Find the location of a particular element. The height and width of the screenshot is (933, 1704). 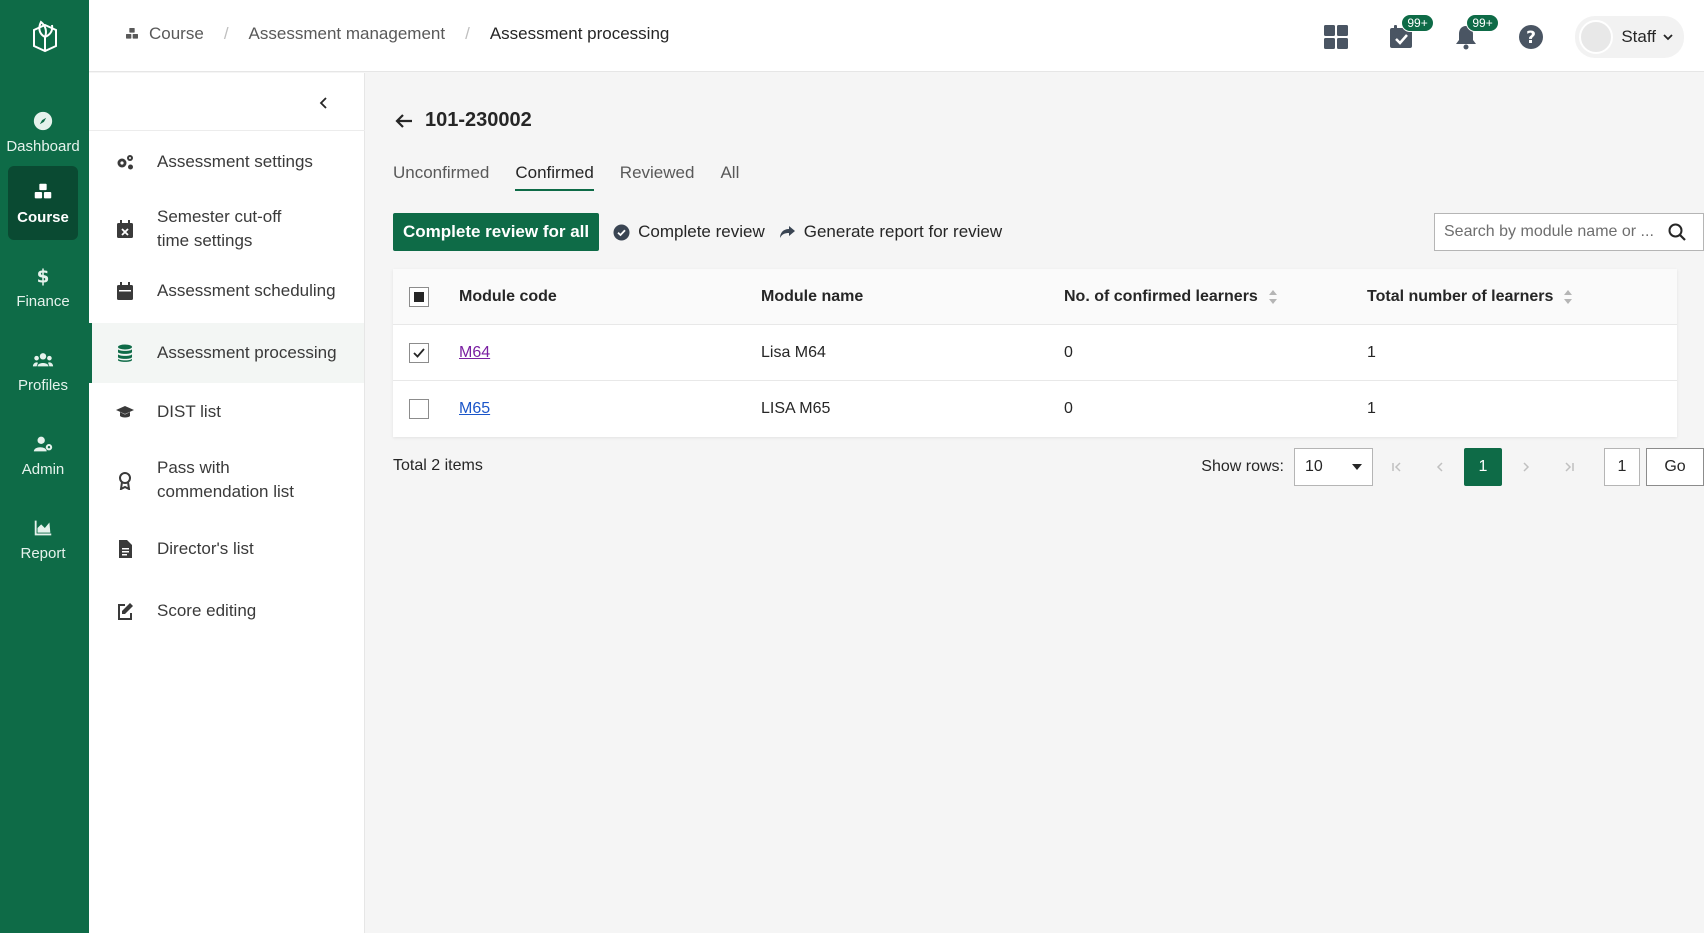

tasks-button: 99+ is located at coordinates (1406, 35).